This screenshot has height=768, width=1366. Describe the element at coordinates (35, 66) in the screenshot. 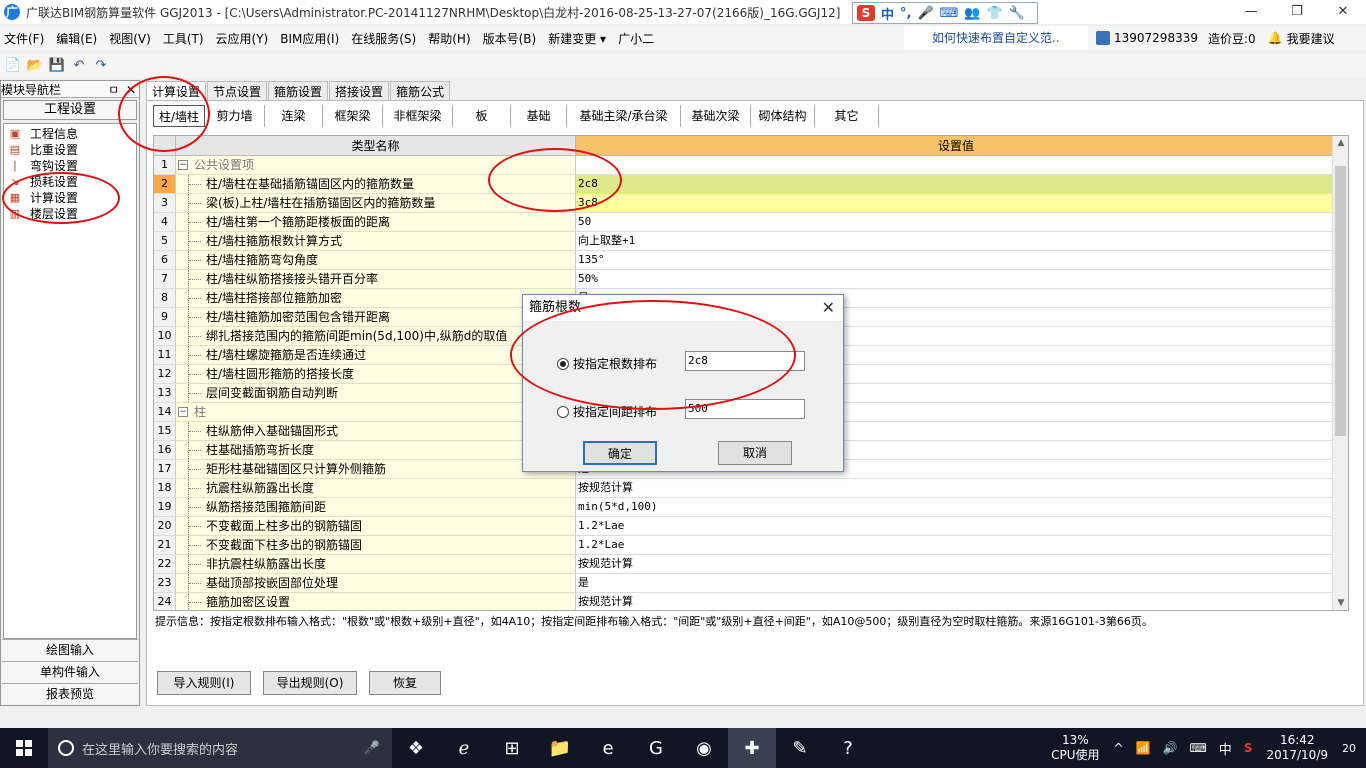

I see `open-folder-icon: 📂` at that location.